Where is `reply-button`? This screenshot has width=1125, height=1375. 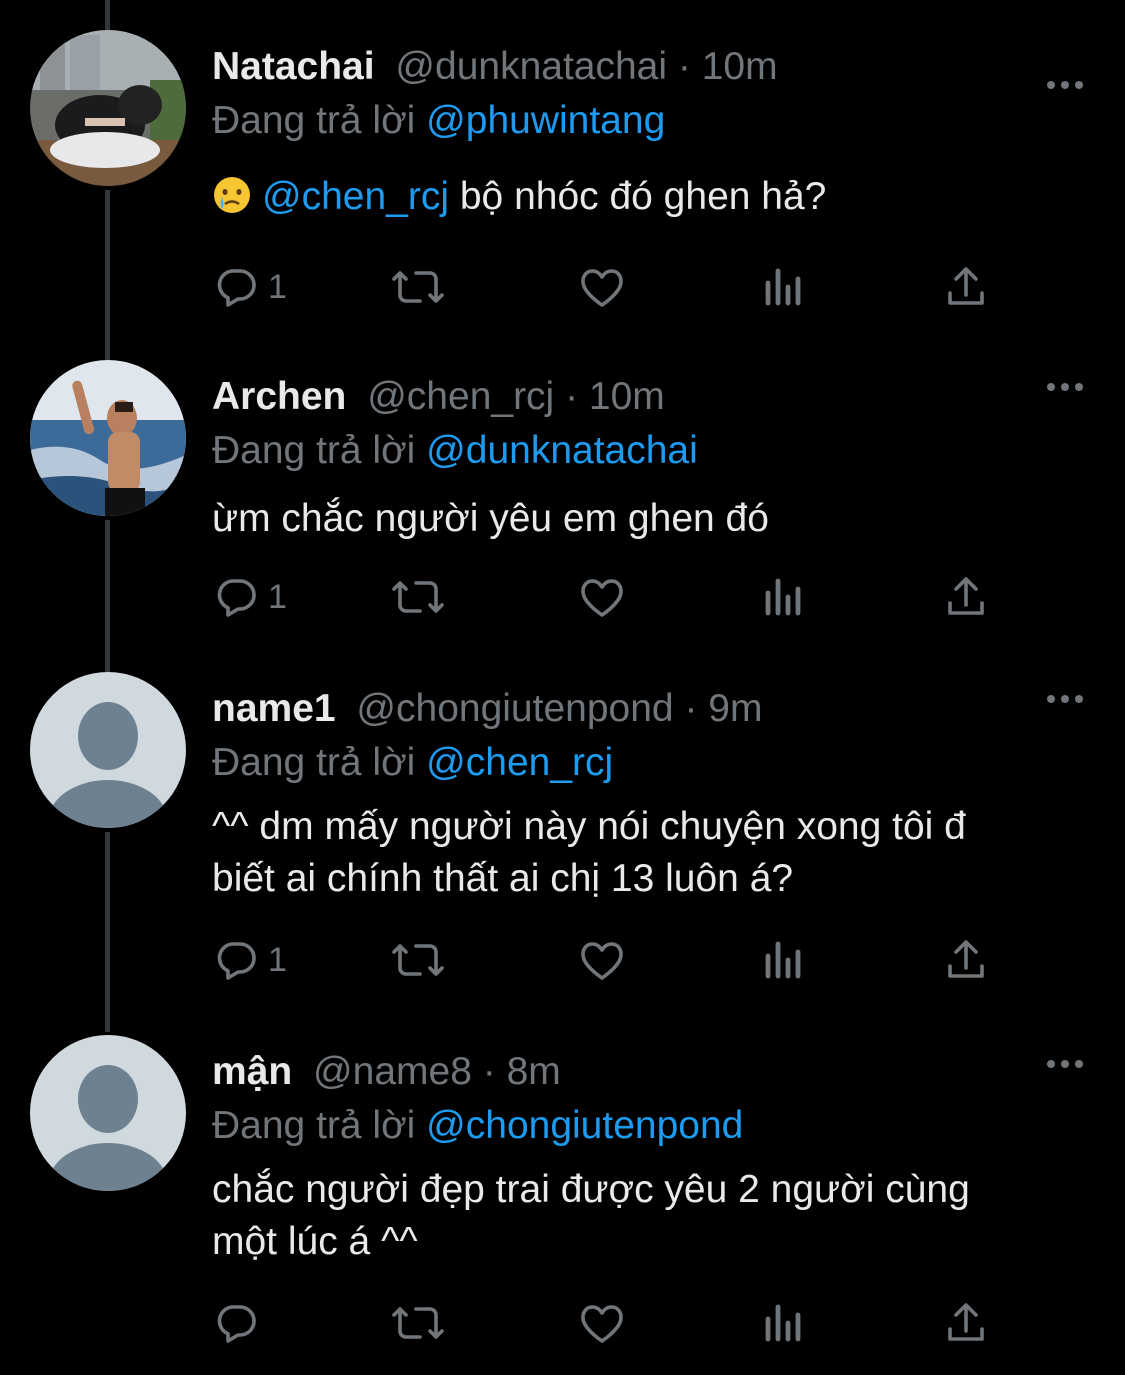
reply-button is located at coordinates (240, 1323).